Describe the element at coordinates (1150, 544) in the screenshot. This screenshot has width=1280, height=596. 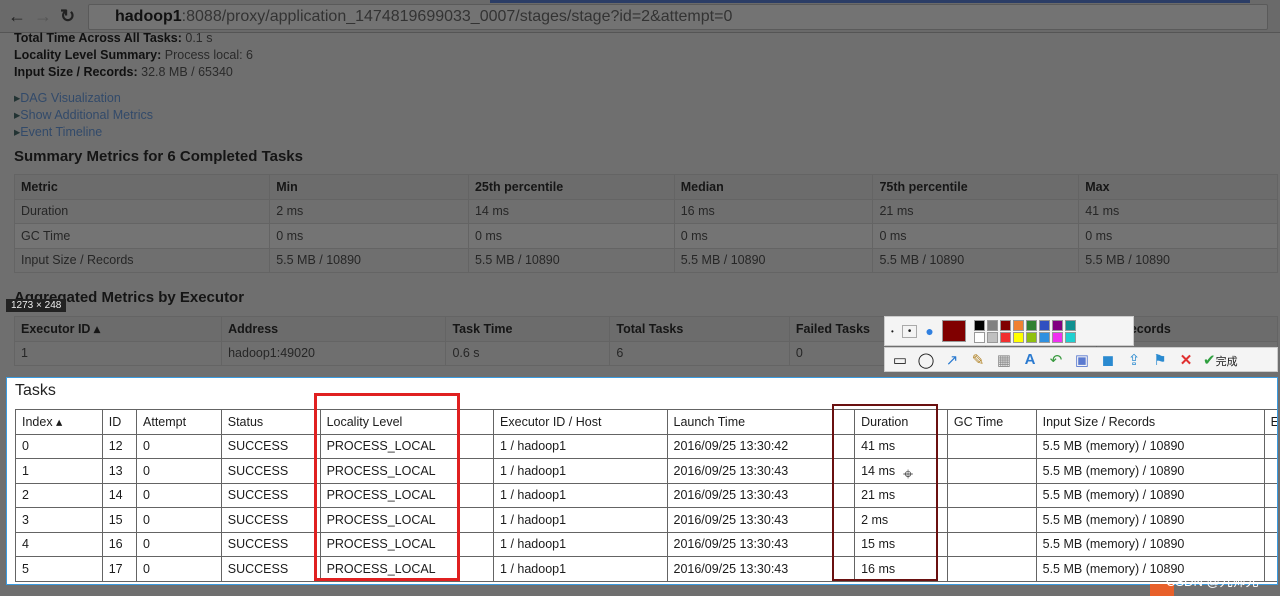
I see `table-cell: 5.5 MB (memory) / 10890` at that location.